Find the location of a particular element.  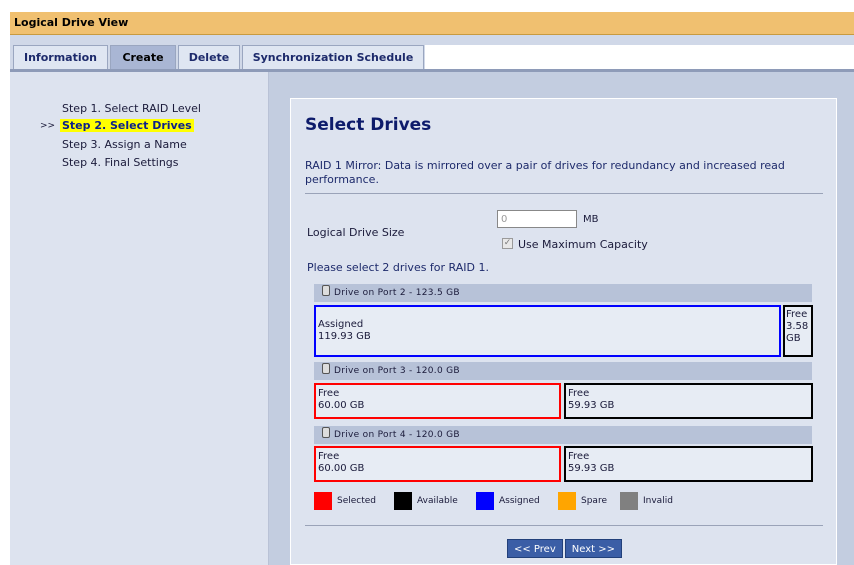

window-title: Logical Drive View is located at coordinates (71, 22).